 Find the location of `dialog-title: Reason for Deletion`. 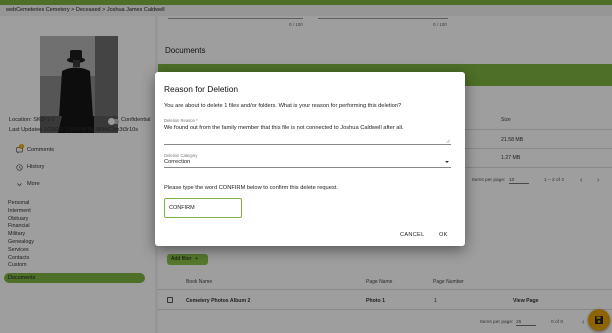

dialog-title: Reason for Deletion is located at coordinates (201, 89).